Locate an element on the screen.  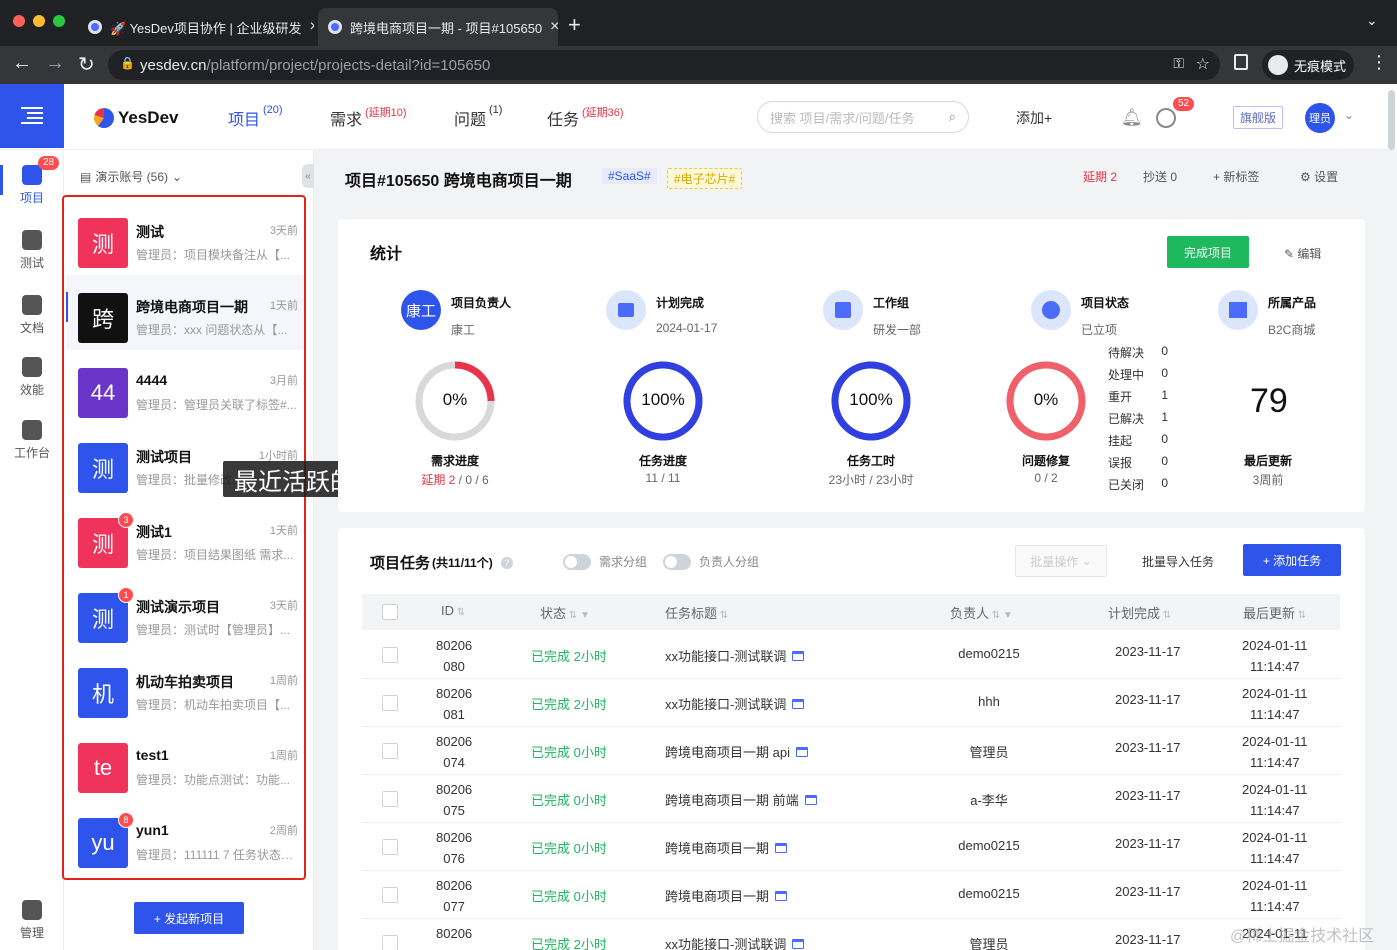
tab-list-chevron-icon: ⌄ is located at coordinates (1372, 20).